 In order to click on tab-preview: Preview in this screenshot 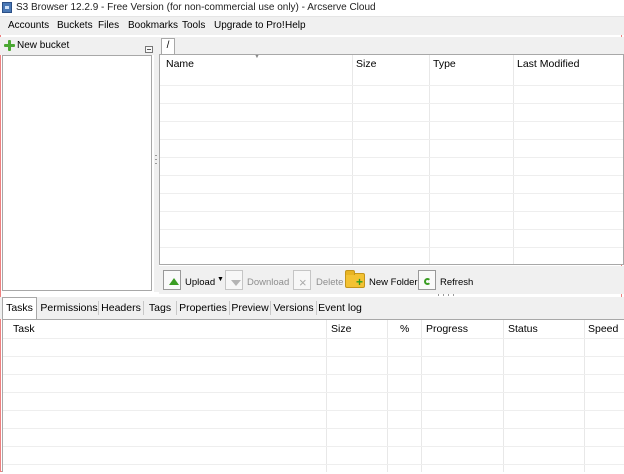, I will do `click(250, 308)`.